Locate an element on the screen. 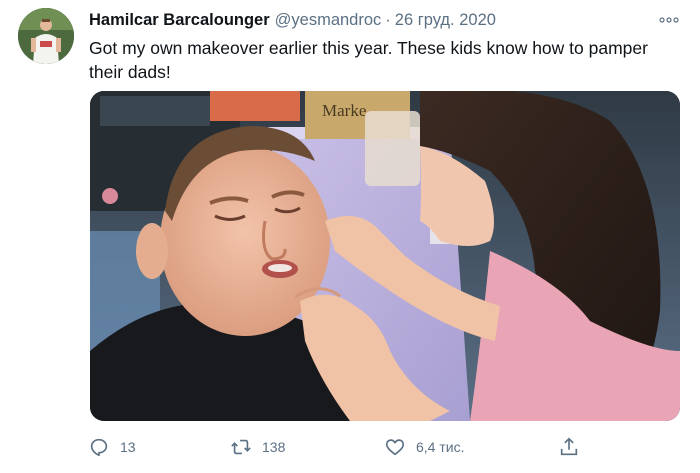 This screenshot has height=473, width=700. tweet-date: 26 груд. 2020 is located at coordinates (445, 20).